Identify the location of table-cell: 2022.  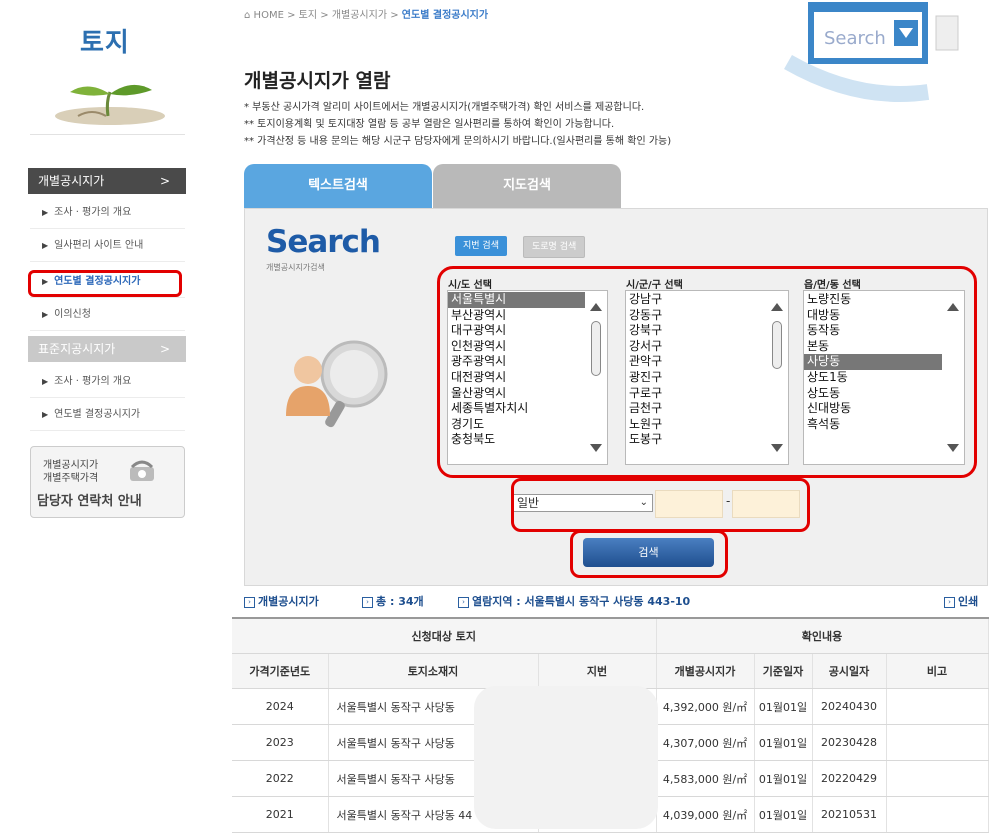
(280, 778).